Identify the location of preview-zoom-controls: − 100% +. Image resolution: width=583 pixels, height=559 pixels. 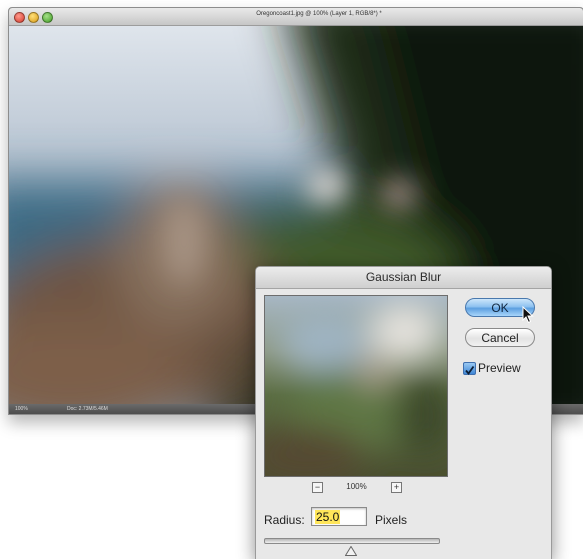
(356, 488).